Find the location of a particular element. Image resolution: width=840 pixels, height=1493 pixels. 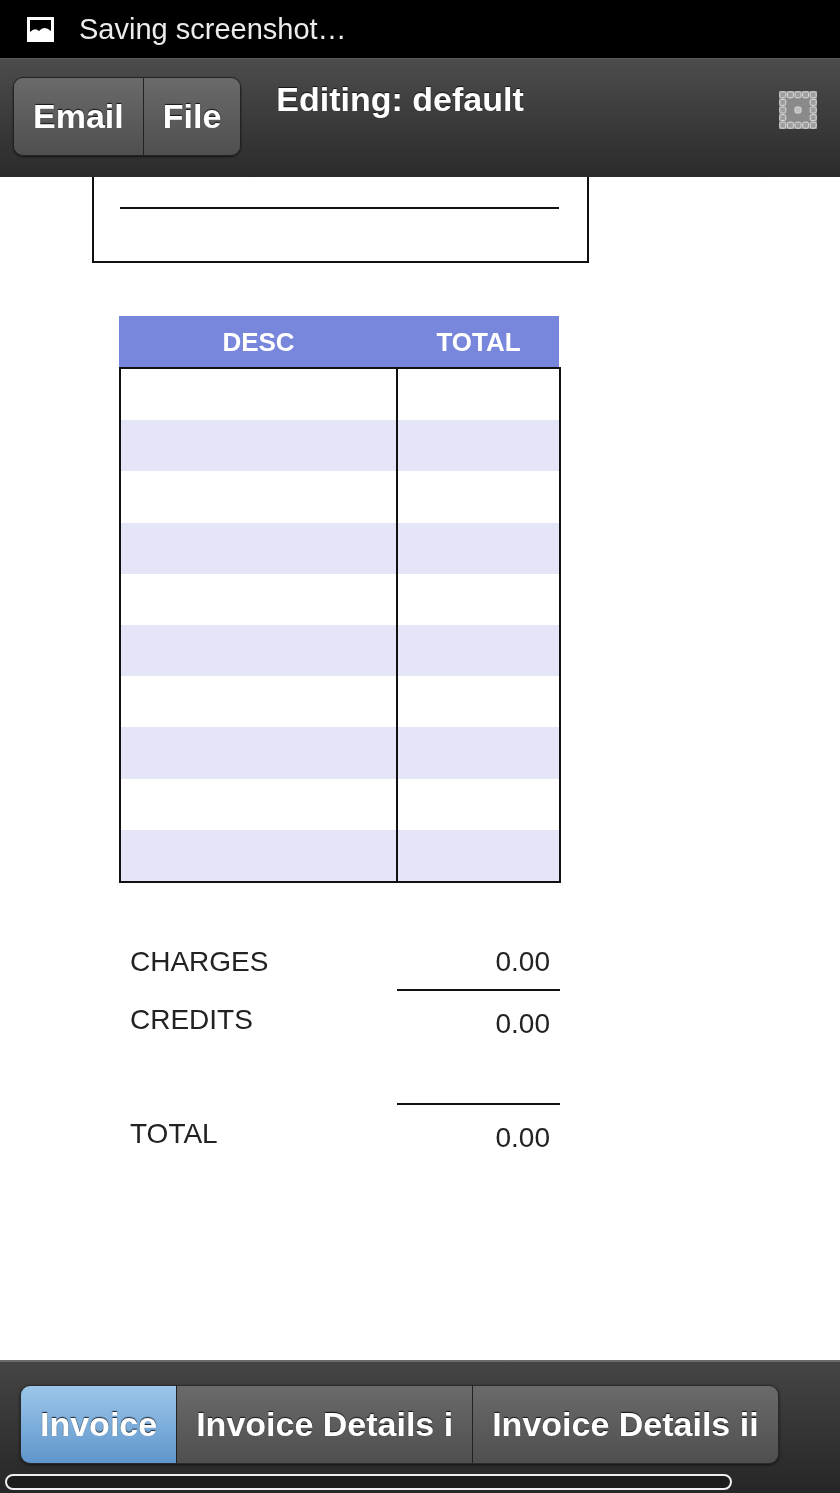

editing-title: Editing: default is located at coordinates (400, 99).